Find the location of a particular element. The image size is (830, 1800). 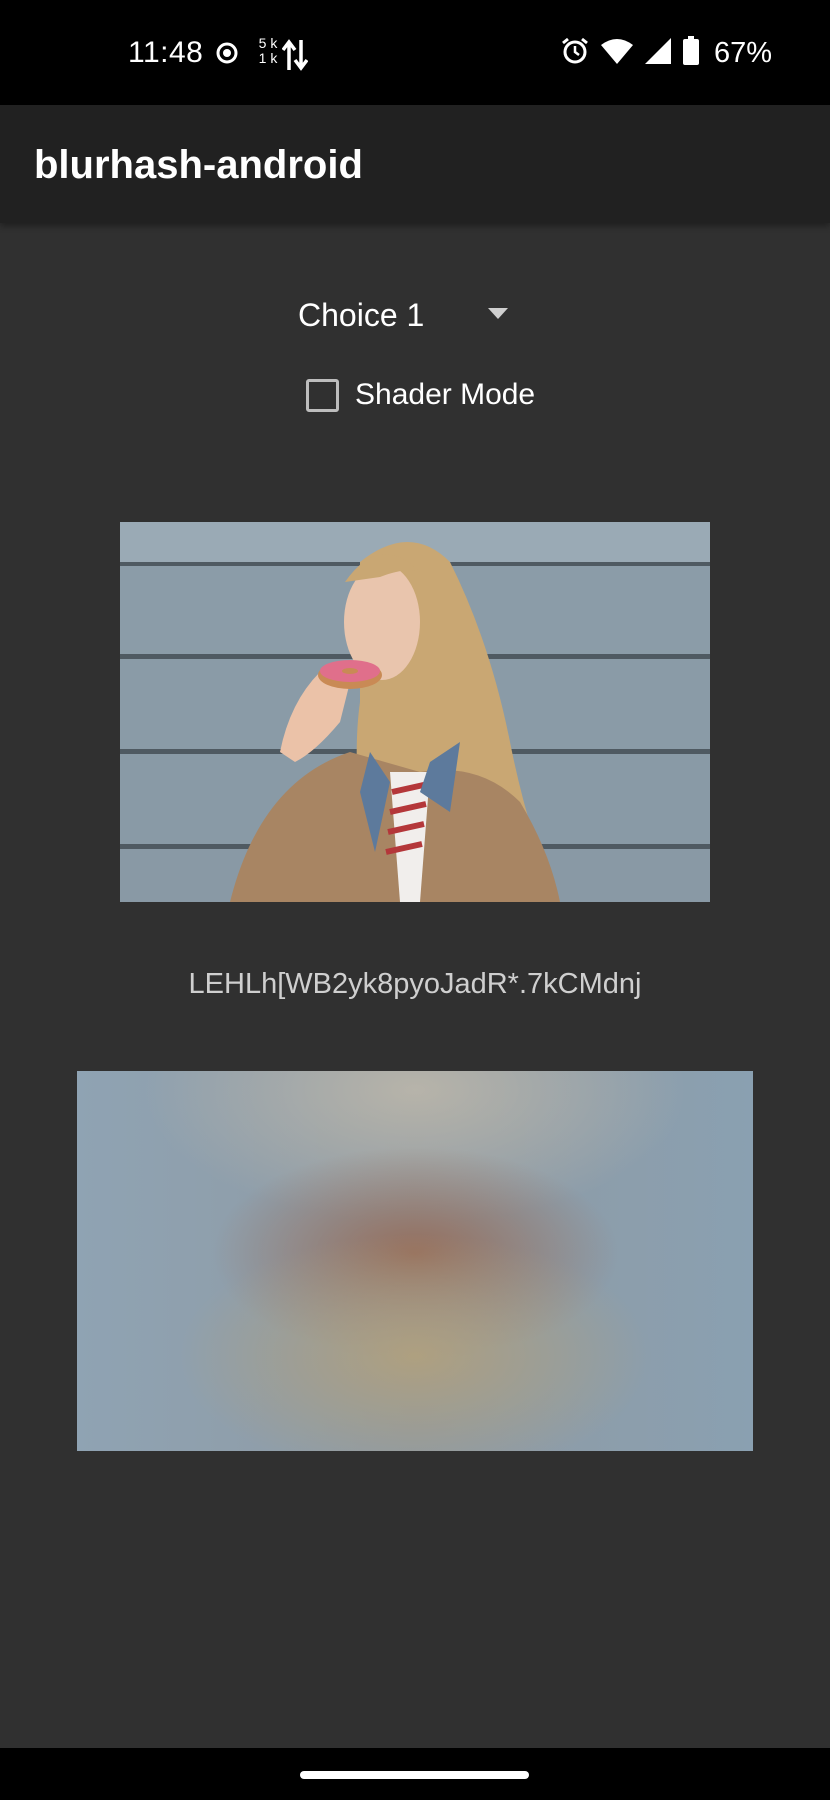

rate-up-text: 5 k is located at coordinates (268, 43).